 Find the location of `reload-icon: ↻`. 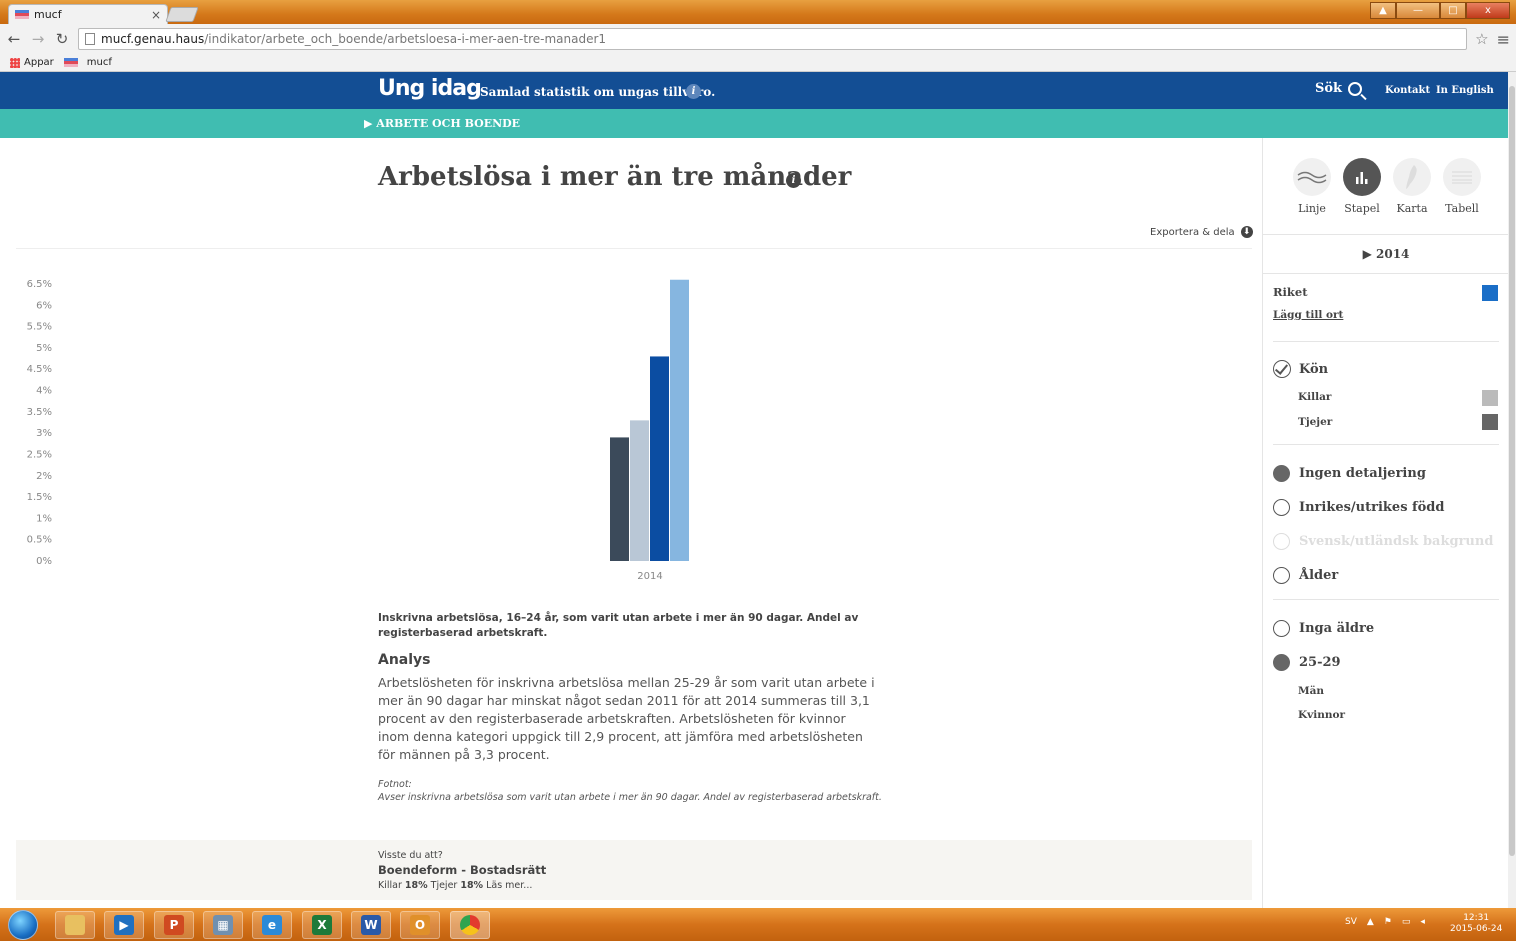

reload-icon: ↻ is located at coordinates (62, 39).